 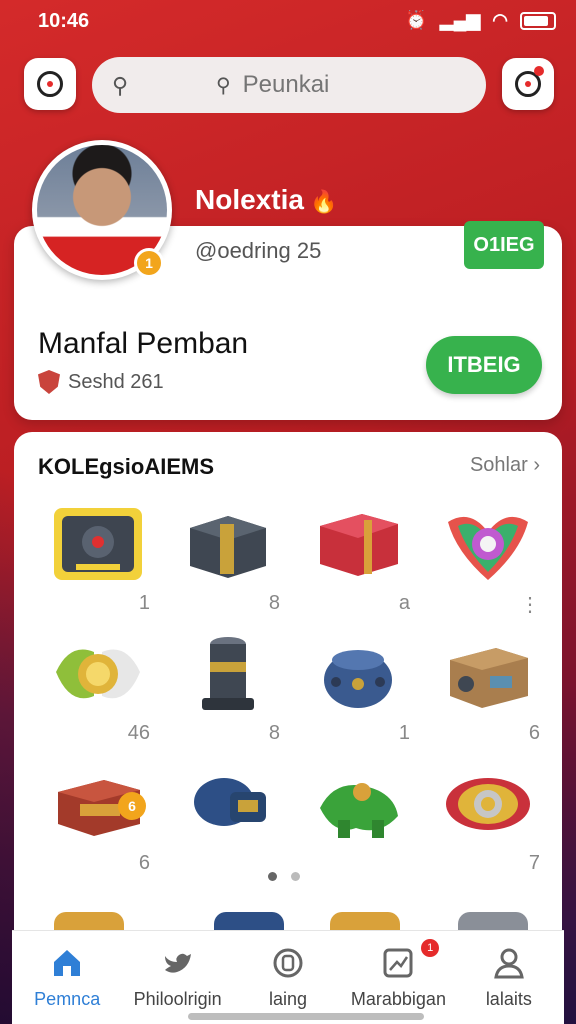 What do you see at coordinates (288, 922) in the screenshot?
I see `next-row-peek` at bounding box center [288, 922].